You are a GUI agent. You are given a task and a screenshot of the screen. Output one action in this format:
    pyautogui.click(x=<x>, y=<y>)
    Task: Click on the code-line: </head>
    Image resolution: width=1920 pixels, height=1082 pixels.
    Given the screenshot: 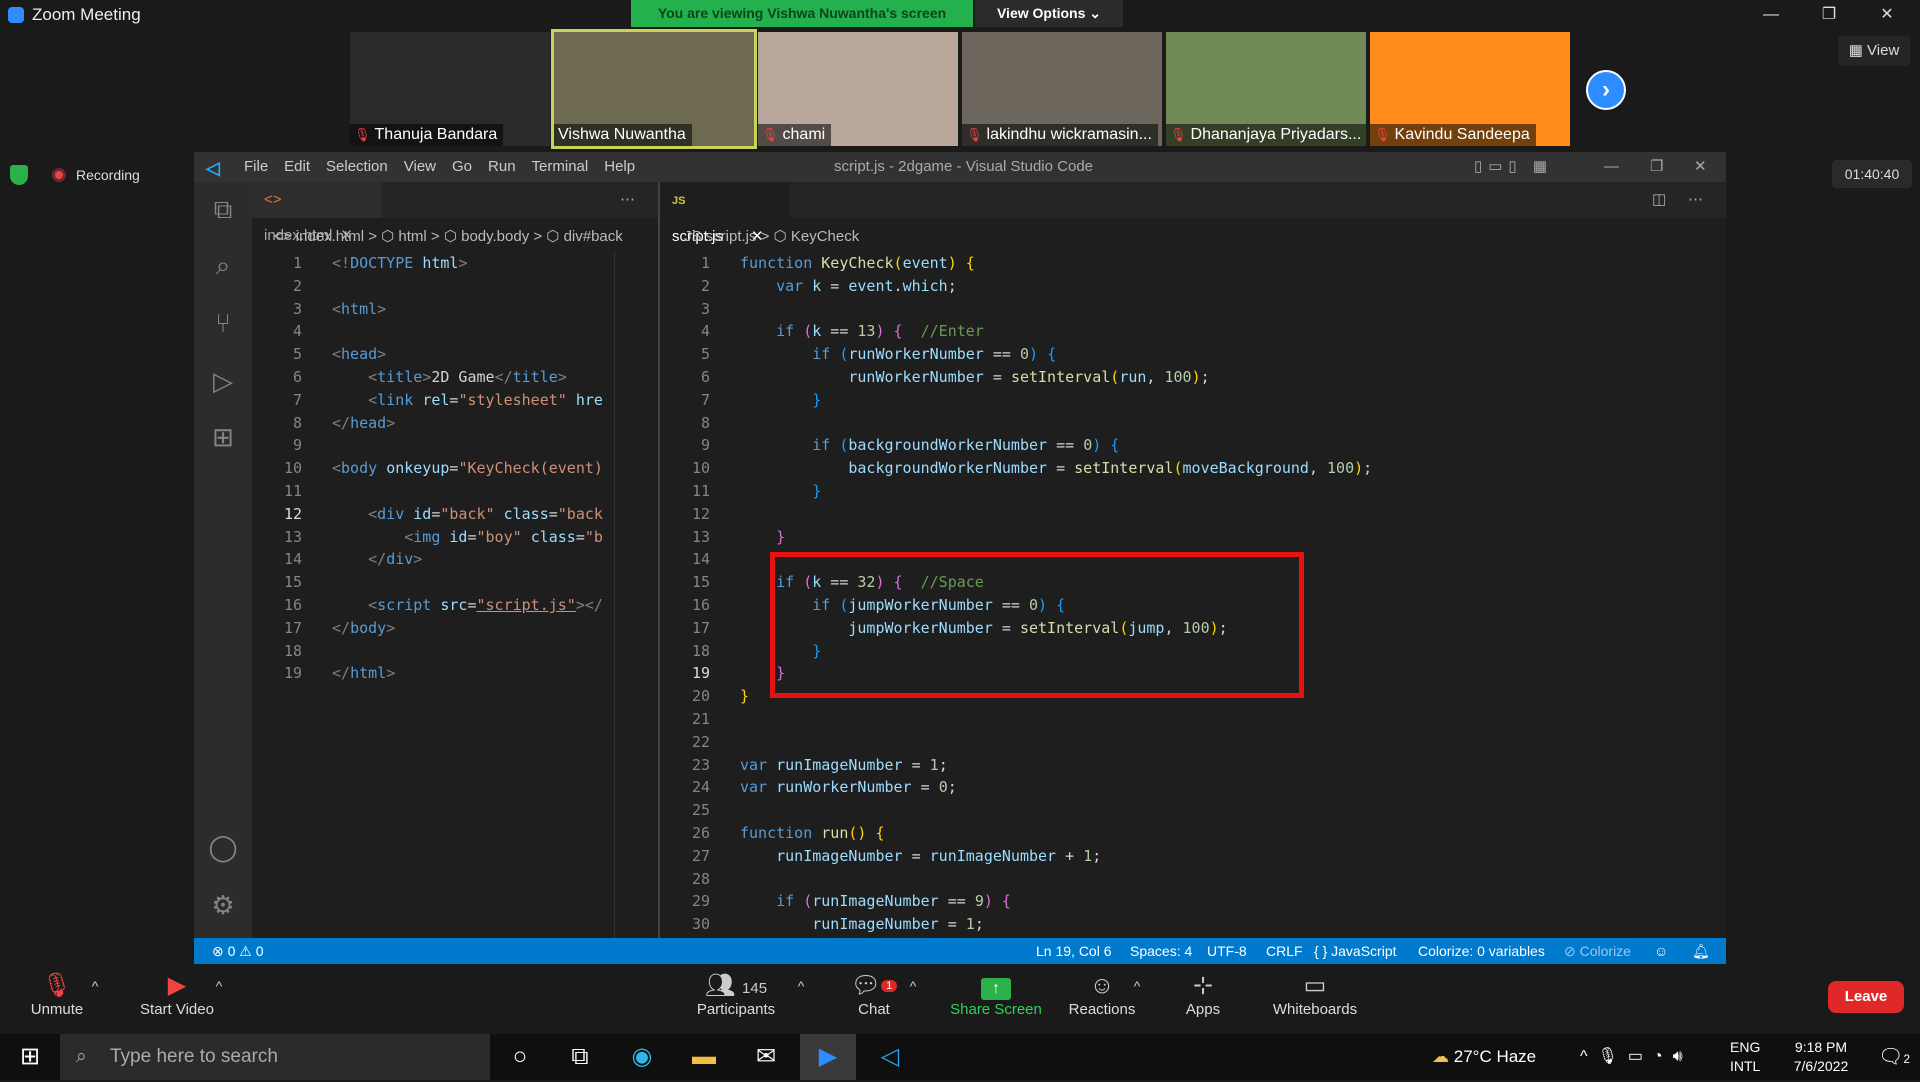 What is the action you would take?
    pyautogui.click(x=363, y=423)
    